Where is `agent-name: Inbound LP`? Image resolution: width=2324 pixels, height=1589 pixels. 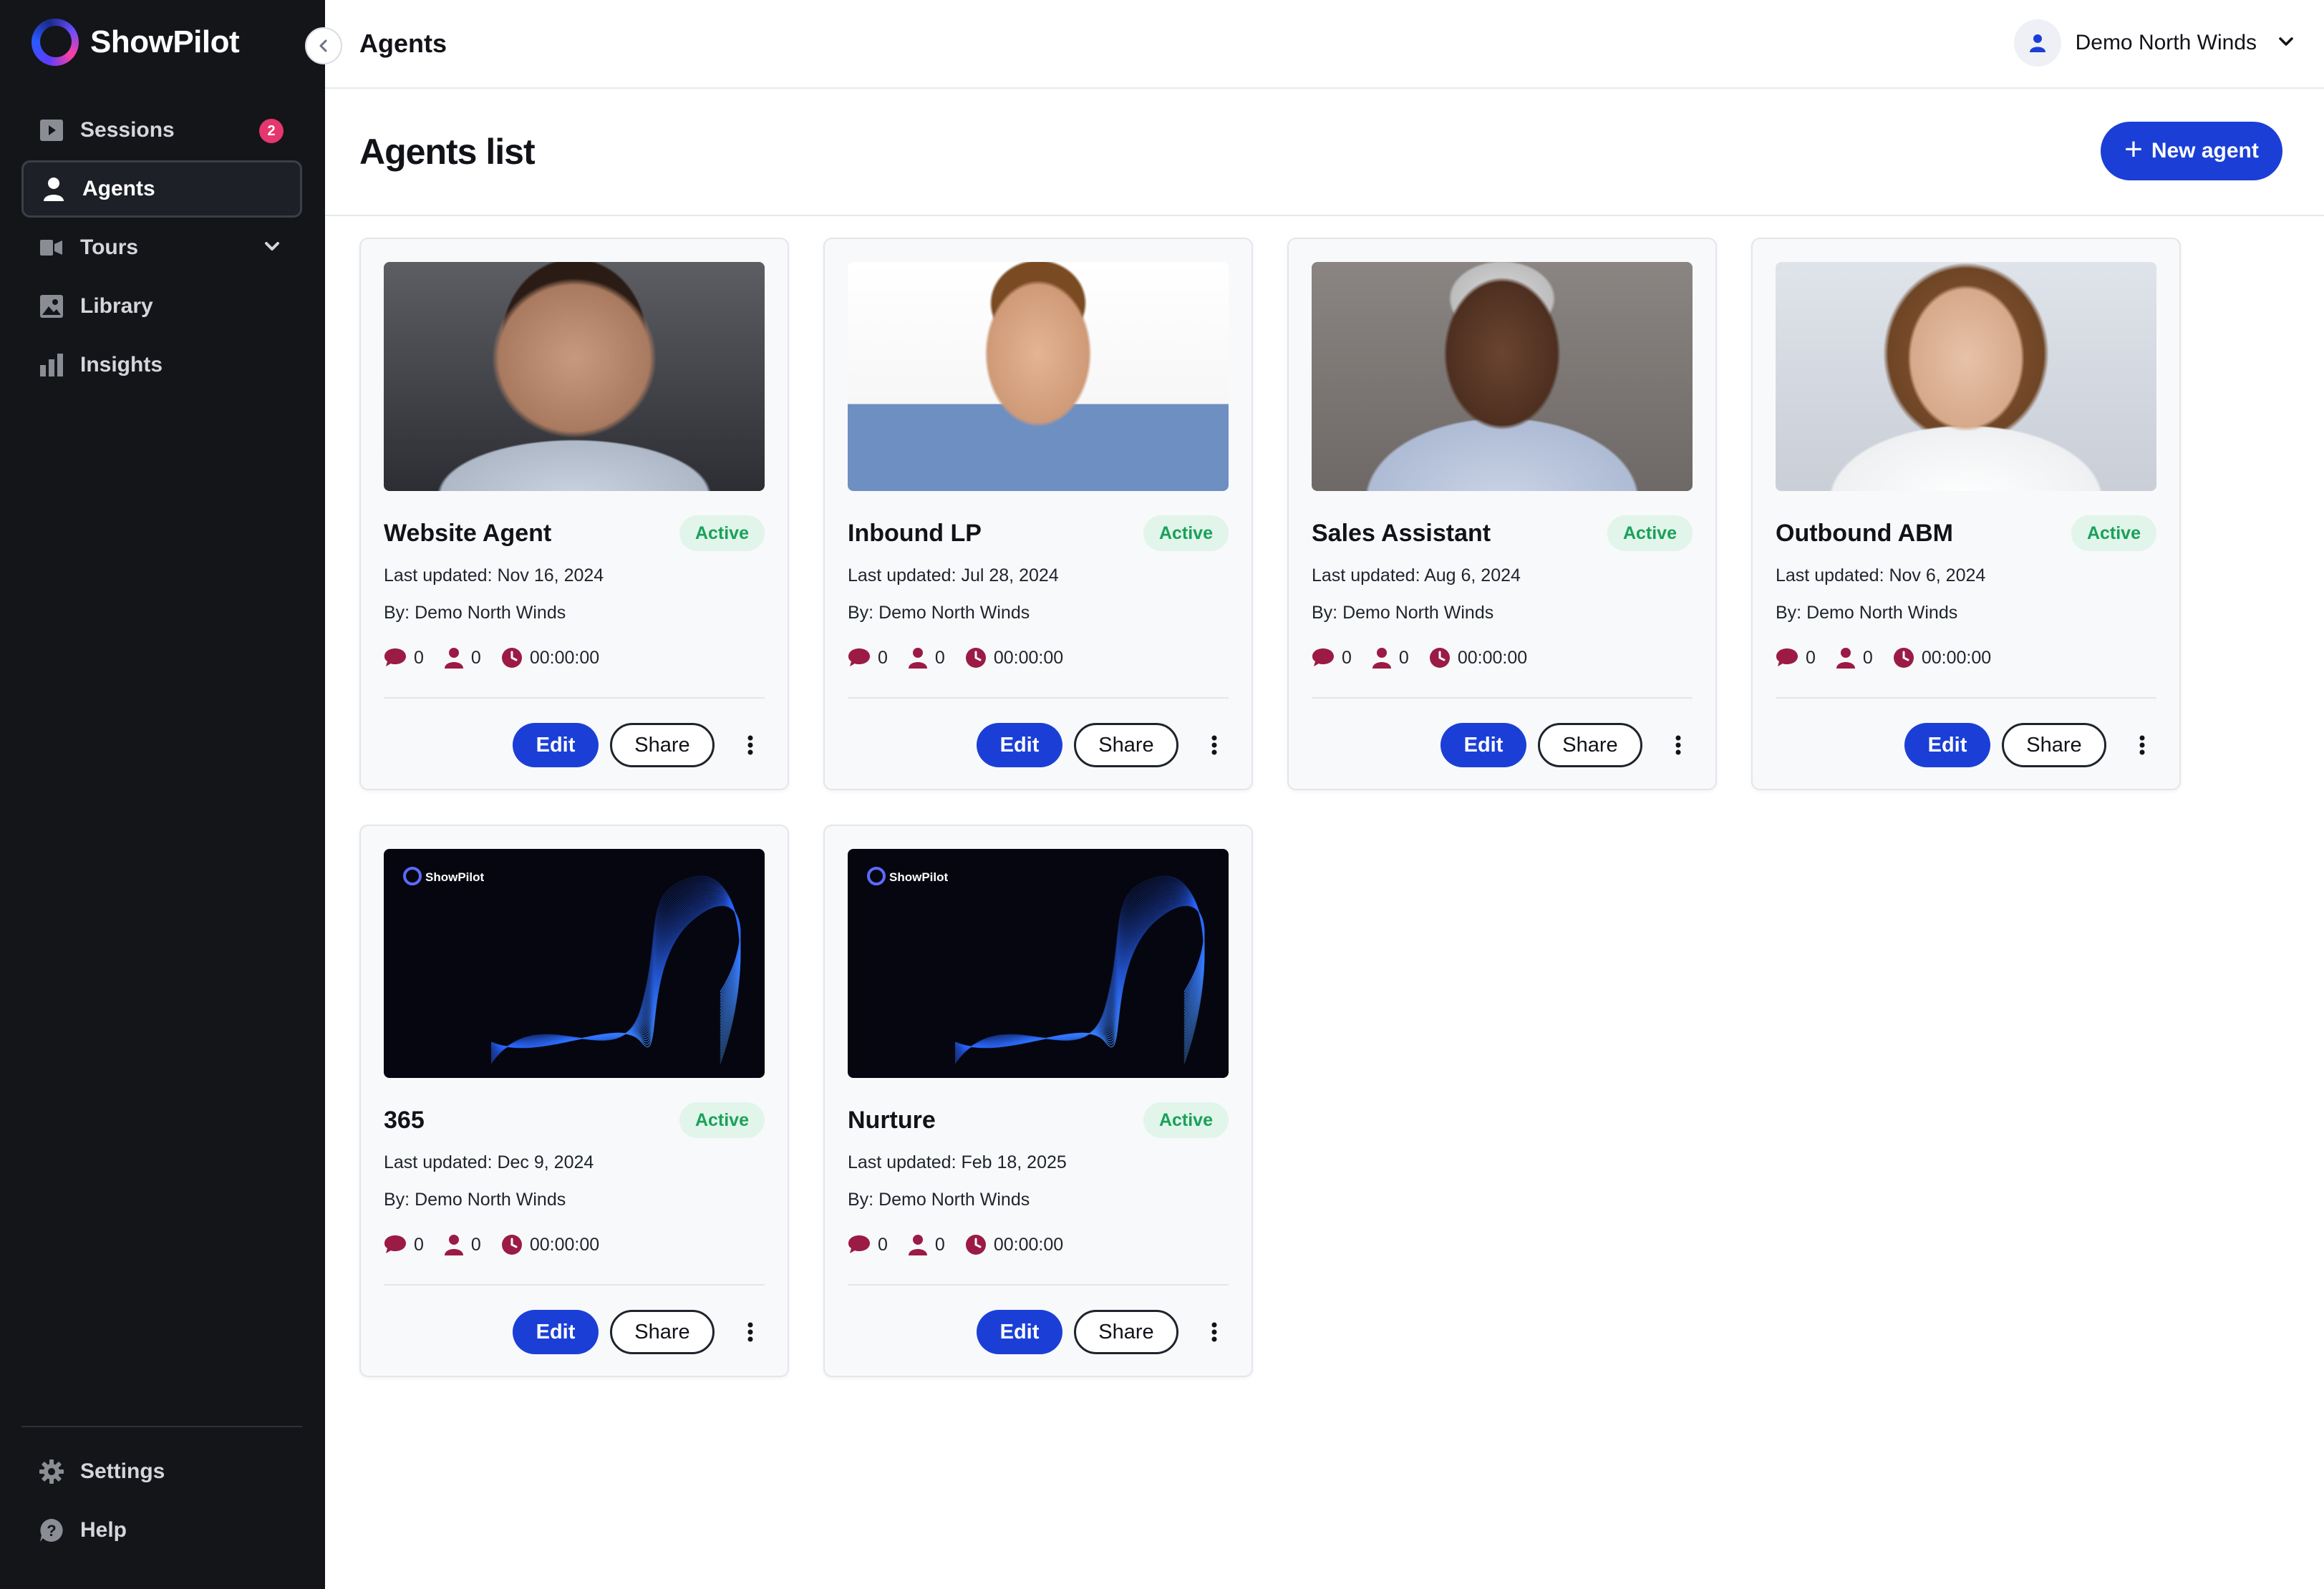
agent-name: Inbound LP is located at coordinates (915, 534).